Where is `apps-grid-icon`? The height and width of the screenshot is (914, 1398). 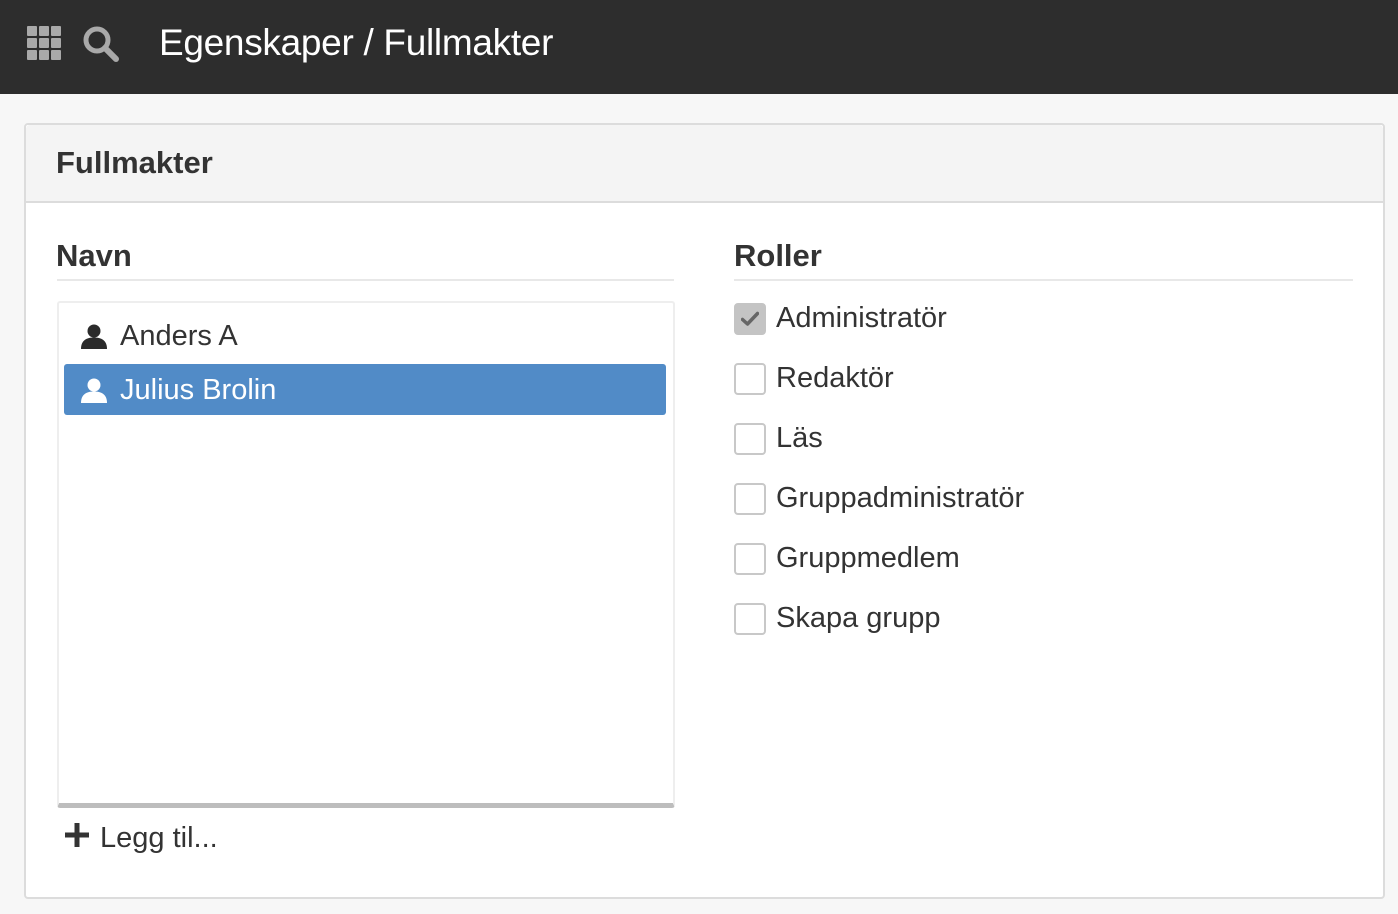
apps-grid-icon is located at coordinates (44, 43).